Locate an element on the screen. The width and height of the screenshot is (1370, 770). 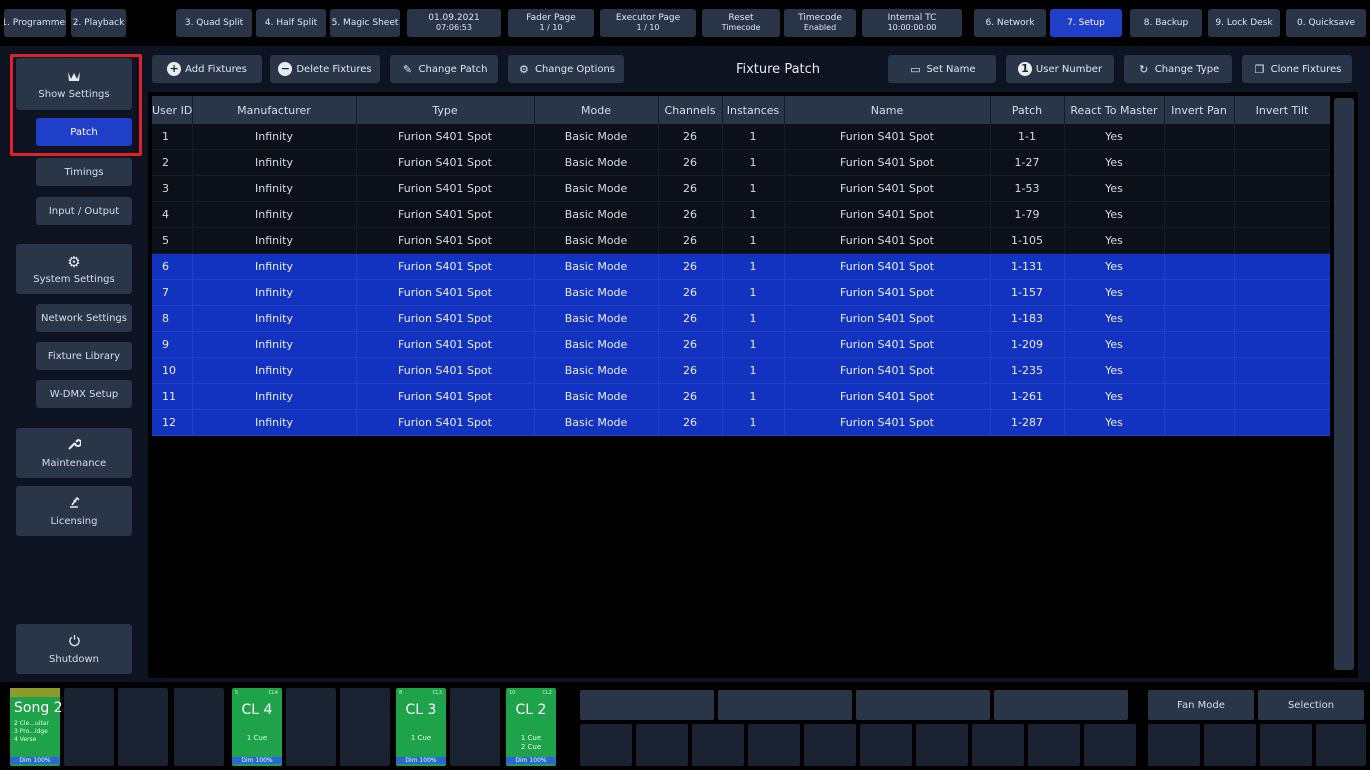
cell-patch: 1-209 is located at coordinates (1027, 344).